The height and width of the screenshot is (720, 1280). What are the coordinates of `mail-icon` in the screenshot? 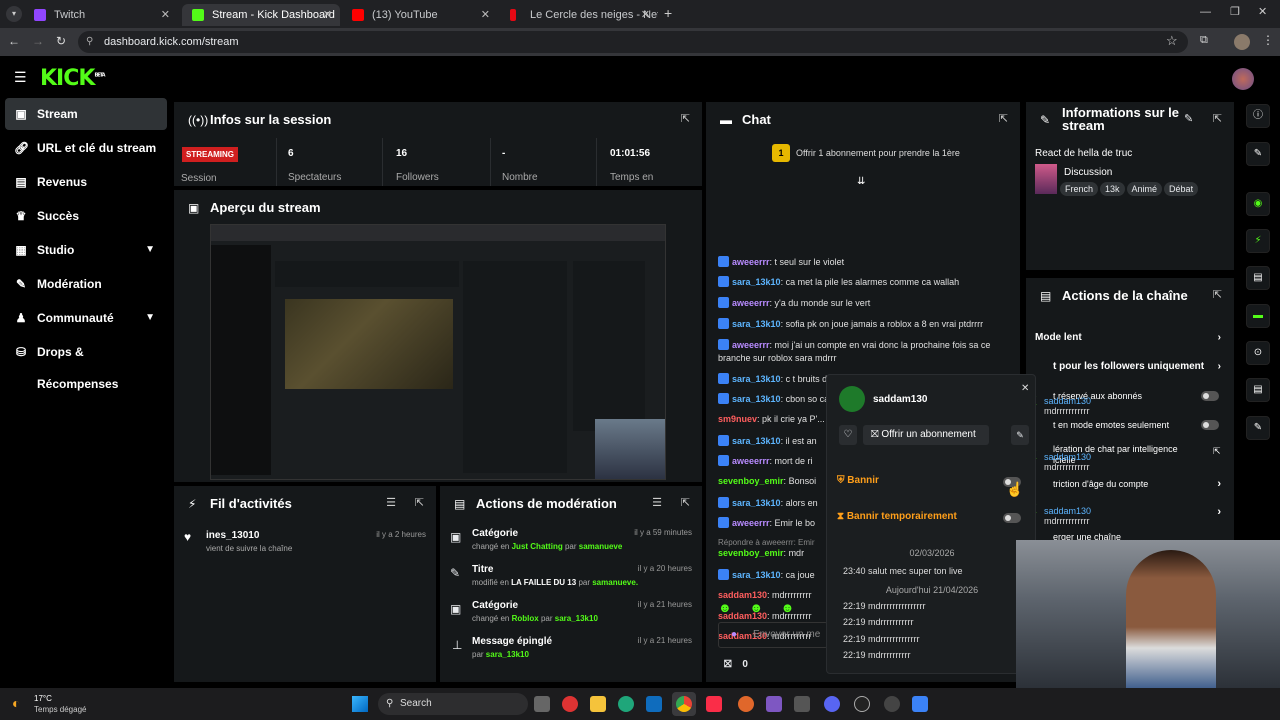 It's located at (654, 704).